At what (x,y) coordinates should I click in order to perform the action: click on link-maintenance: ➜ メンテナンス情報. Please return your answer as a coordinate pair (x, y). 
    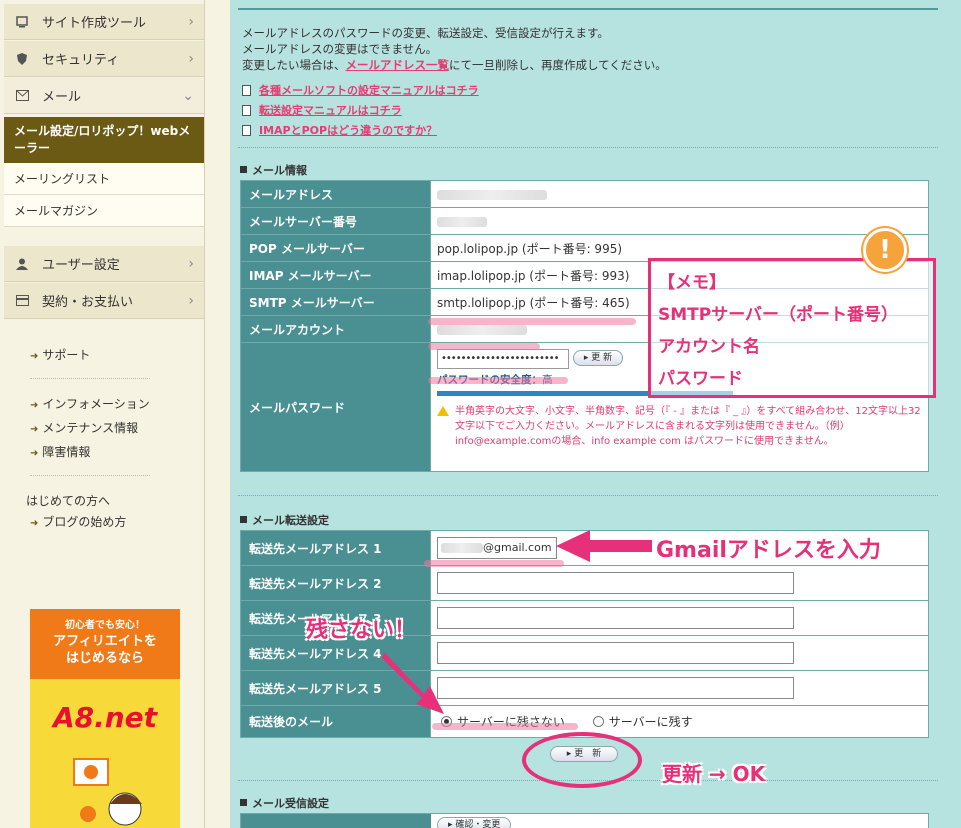
    Looking at the image, I should click on (84, 427).